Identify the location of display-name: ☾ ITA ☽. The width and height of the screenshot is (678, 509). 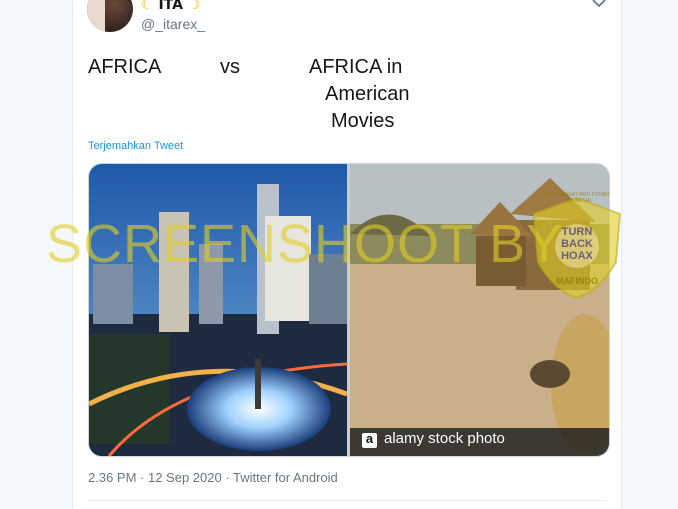
(170, 6).